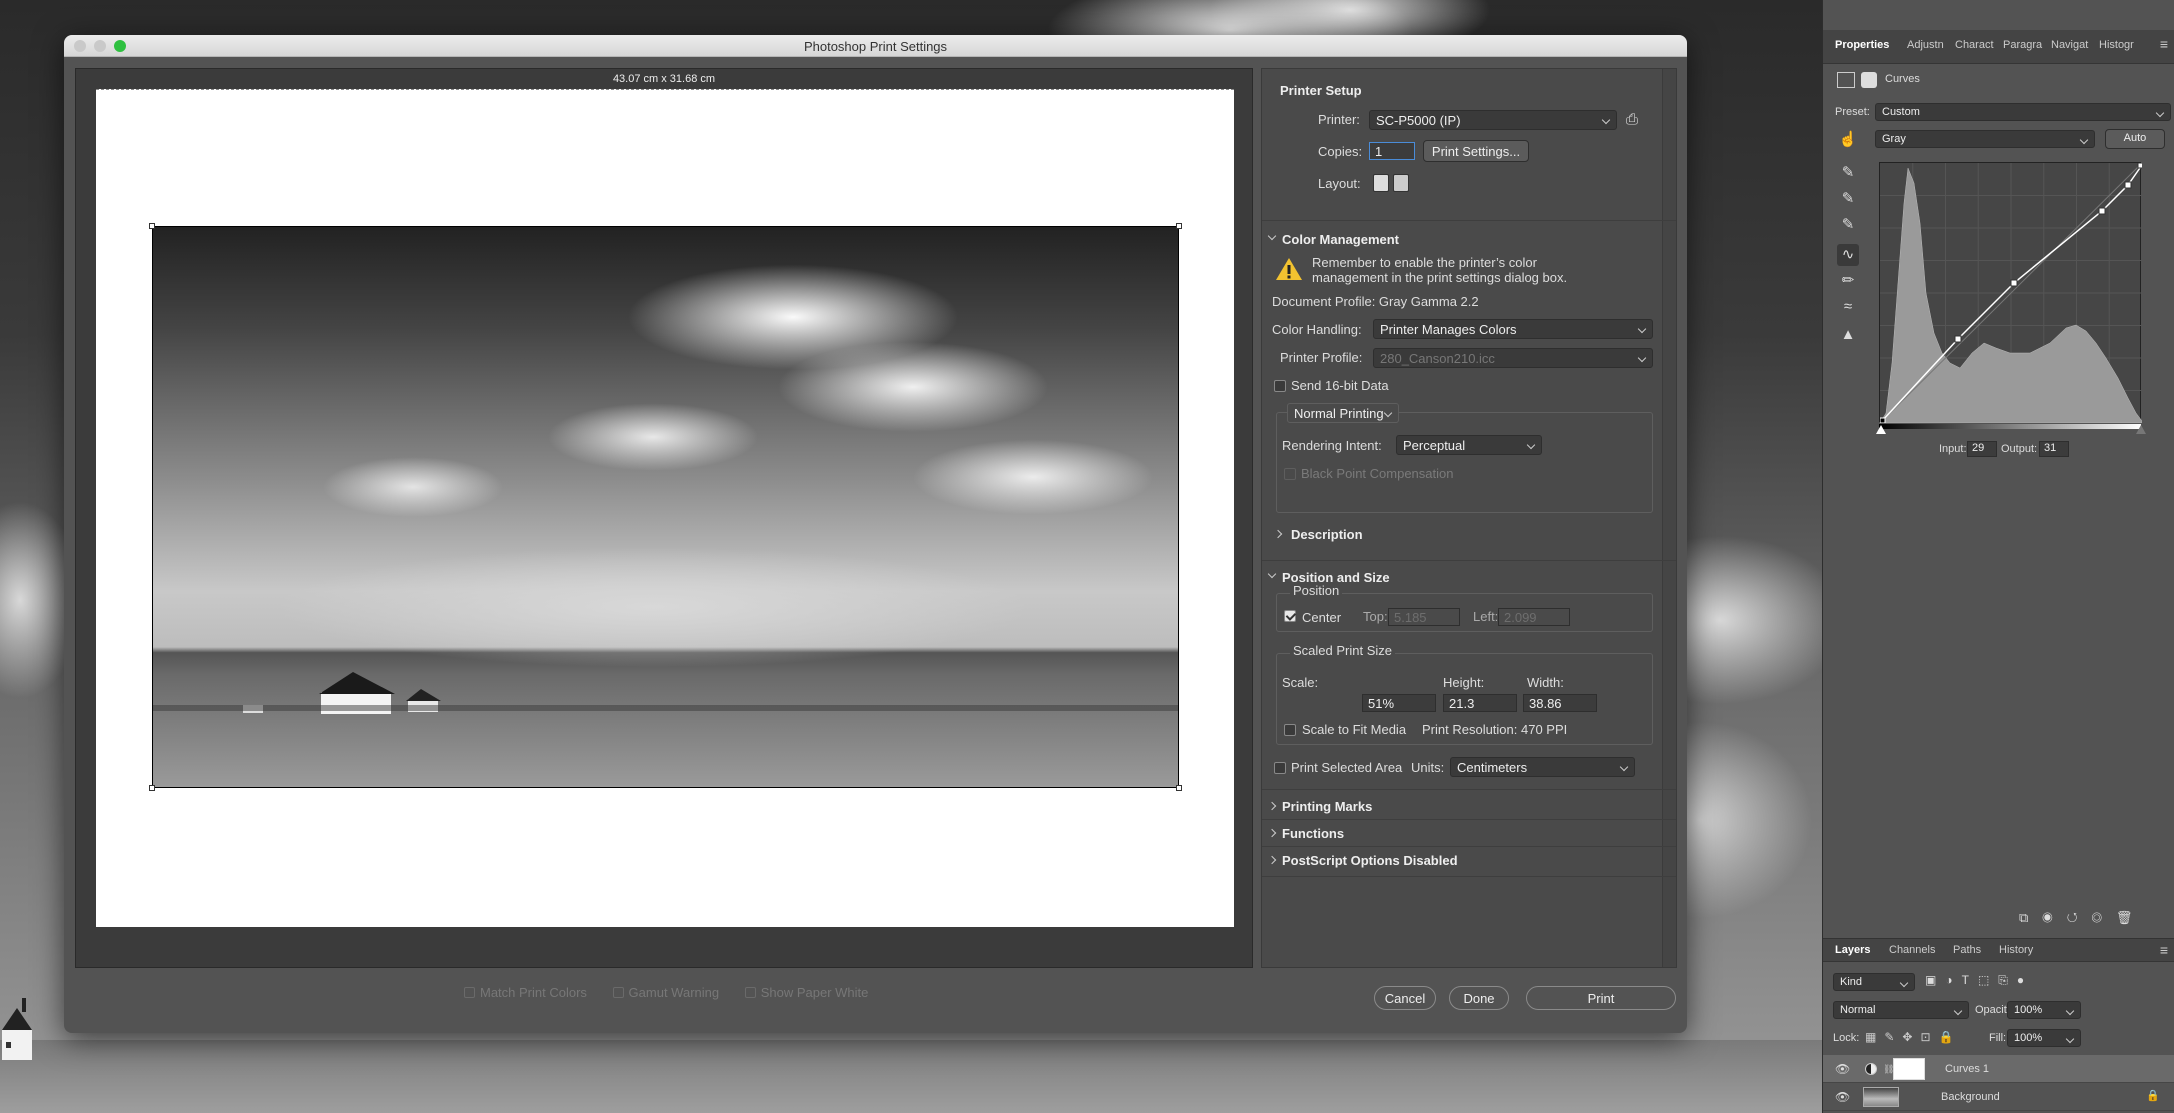  What do you see at coordinates (1848, 281) in the screenshot?
I see `pencil-draw-icon: ✏` at bounding box center [1848, 281].